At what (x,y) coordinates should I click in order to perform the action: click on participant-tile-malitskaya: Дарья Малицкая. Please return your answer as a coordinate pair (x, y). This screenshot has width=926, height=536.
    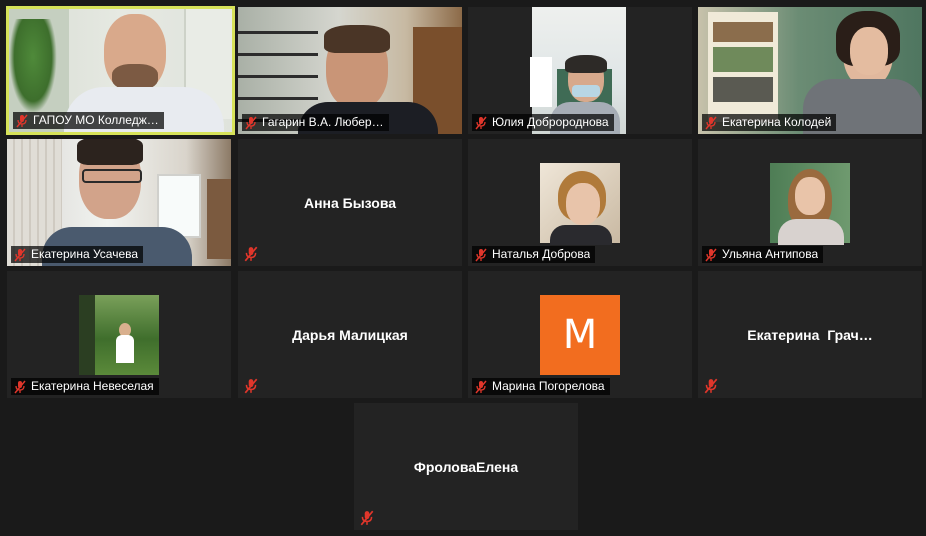
    Looking at the image, I should click on (350, 334).